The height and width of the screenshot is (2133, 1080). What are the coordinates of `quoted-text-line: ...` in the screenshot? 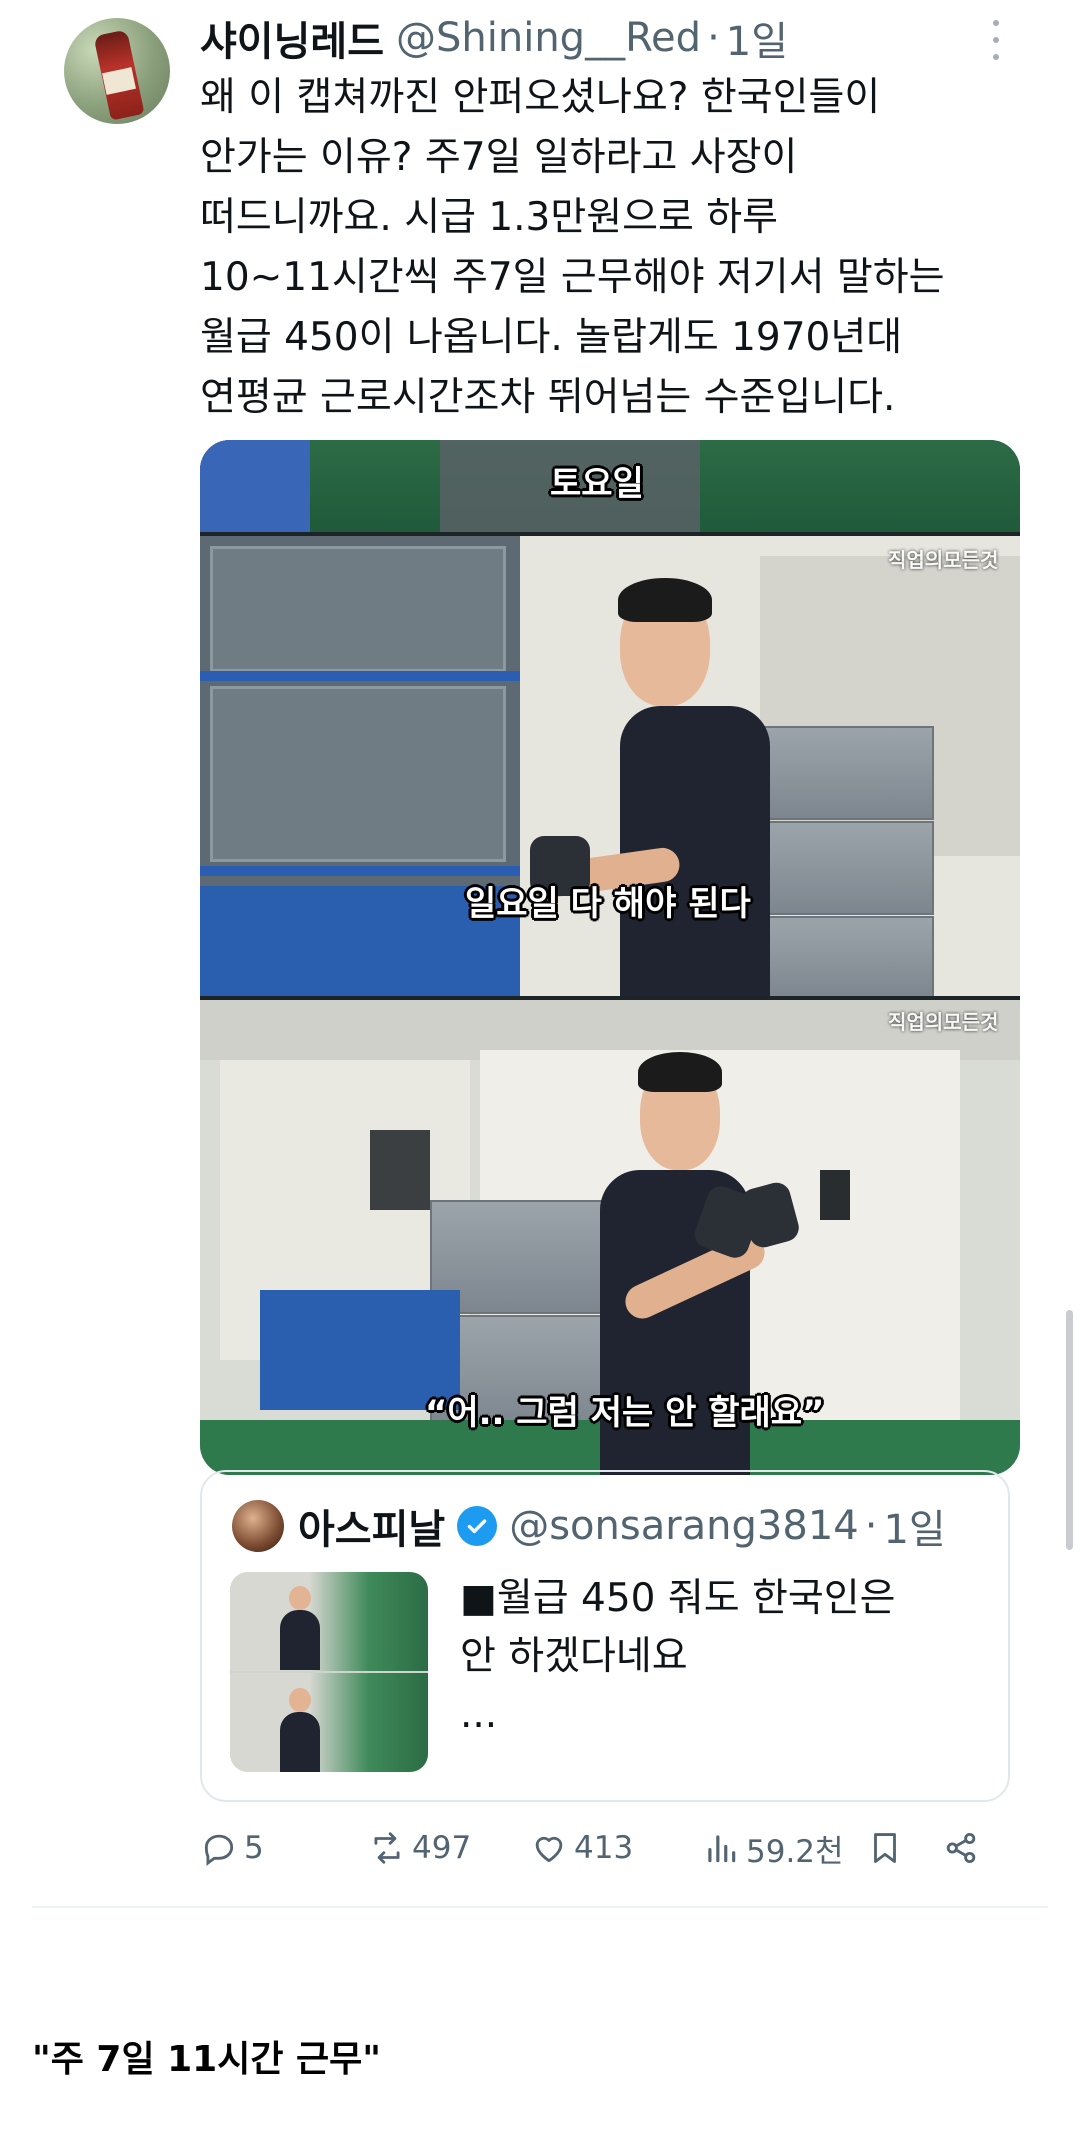 It's located at (479, 1714).